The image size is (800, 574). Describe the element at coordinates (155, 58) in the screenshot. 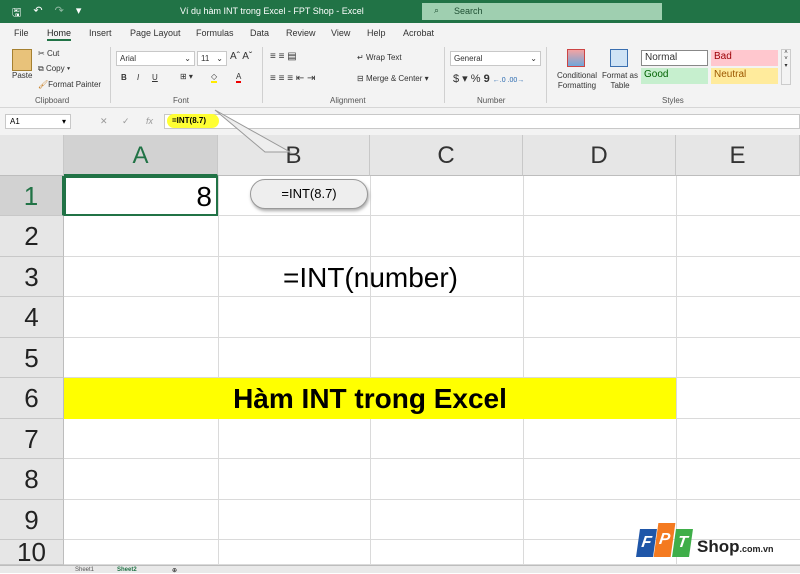

I see `font-name-select: Arial ⌄` at that location.